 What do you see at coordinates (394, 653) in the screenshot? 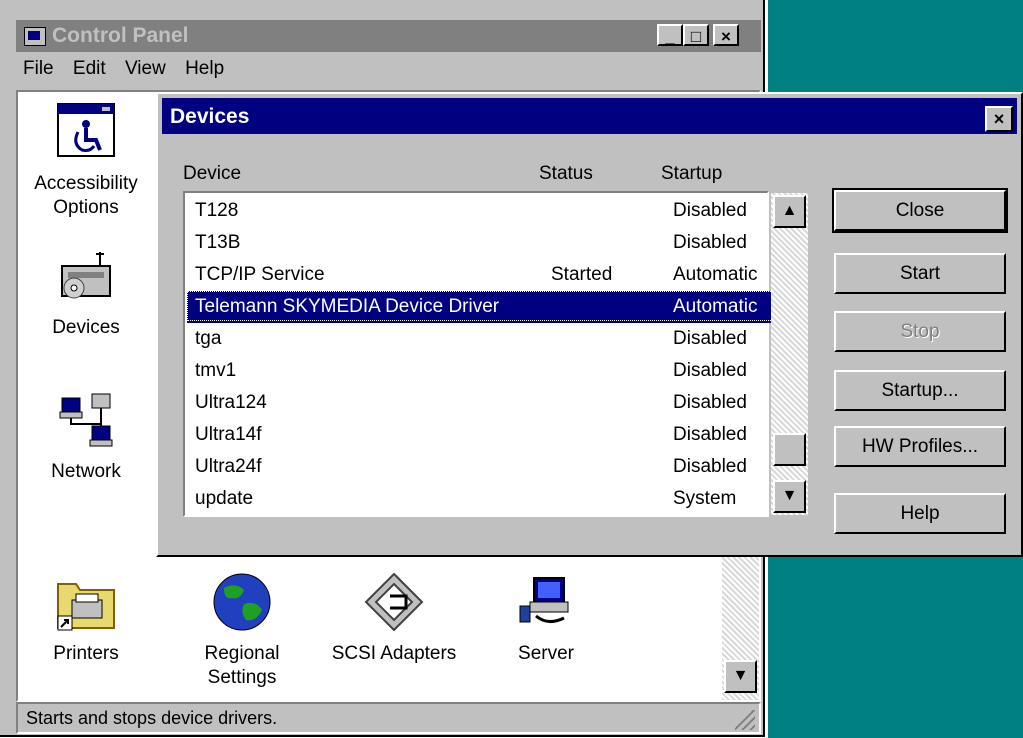
I see `scsi-adapters-label: SCSI Adapters` at bounding box center [394, 653].